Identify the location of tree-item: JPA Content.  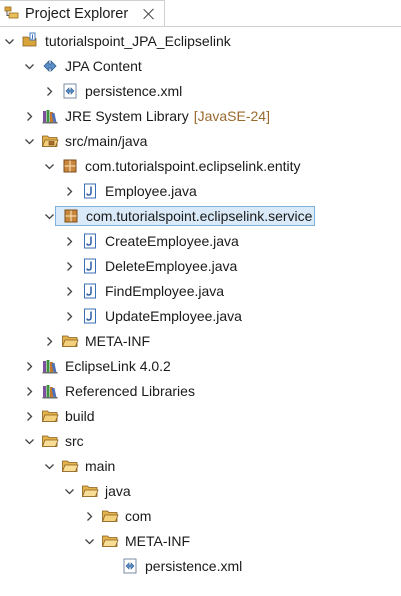
(200, 66).